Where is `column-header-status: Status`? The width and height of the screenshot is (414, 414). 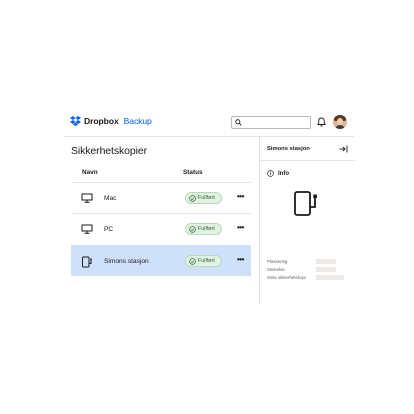
column-header-status: Status is located at coordinates (193, 172).